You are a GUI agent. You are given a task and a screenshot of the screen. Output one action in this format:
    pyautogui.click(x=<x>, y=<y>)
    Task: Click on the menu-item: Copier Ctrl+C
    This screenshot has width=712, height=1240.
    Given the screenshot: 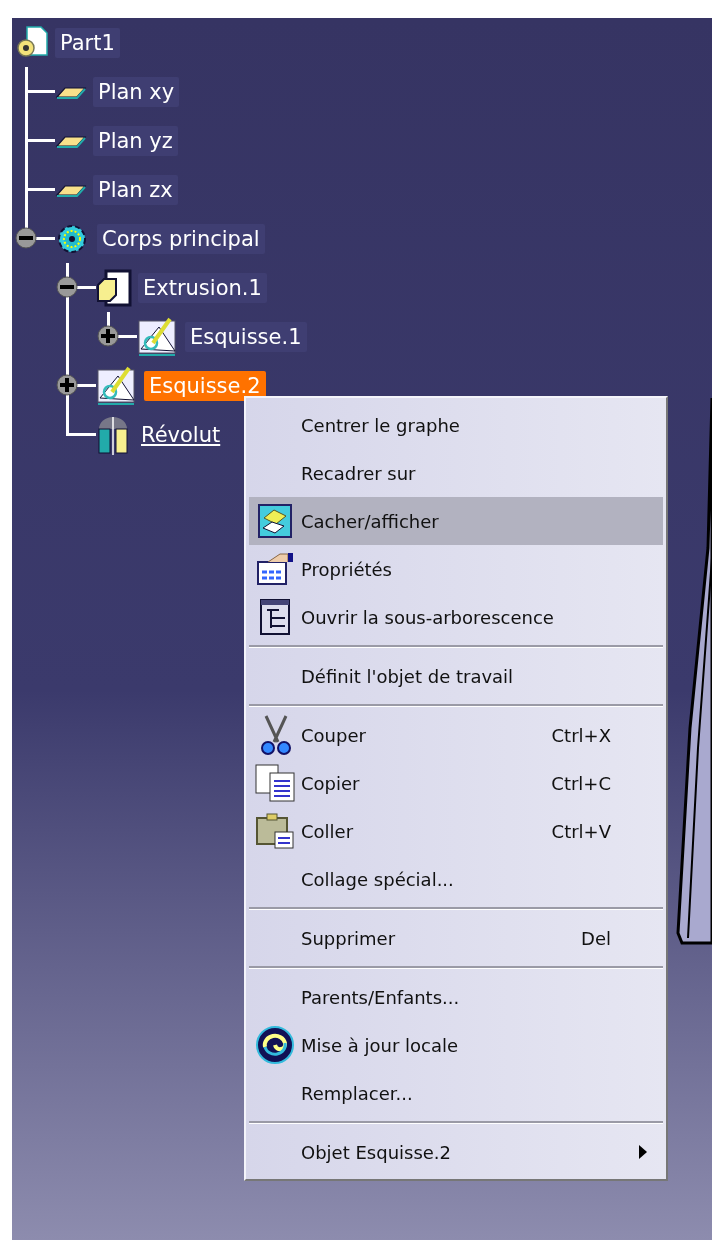 What is the action you would take?
    pyautogui.click(x=456, y=783)
    